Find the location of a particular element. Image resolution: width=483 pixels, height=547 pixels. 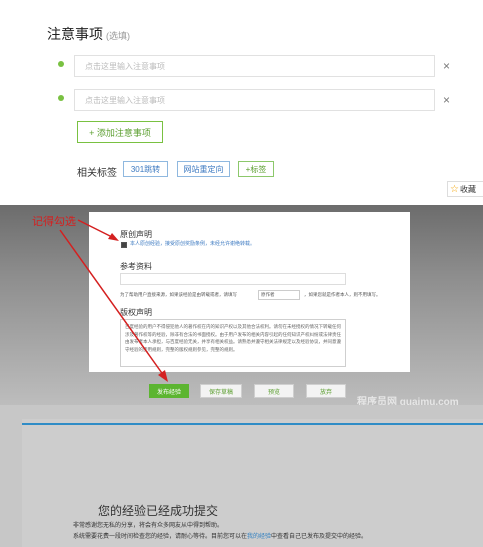

arrow-head-checkbox-icon is located at coordinates (113, 237).